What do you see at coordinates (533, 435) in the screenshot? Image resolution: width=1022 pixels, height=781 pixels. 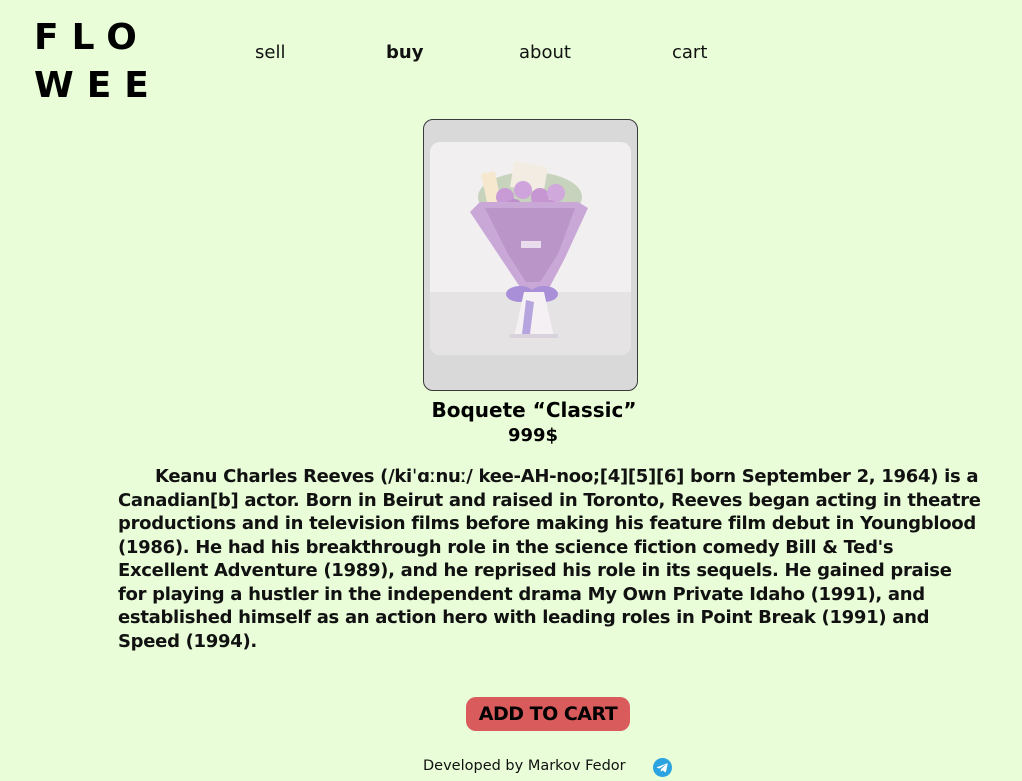 I see `product-price: 999$` at bounding box center [533, 435].